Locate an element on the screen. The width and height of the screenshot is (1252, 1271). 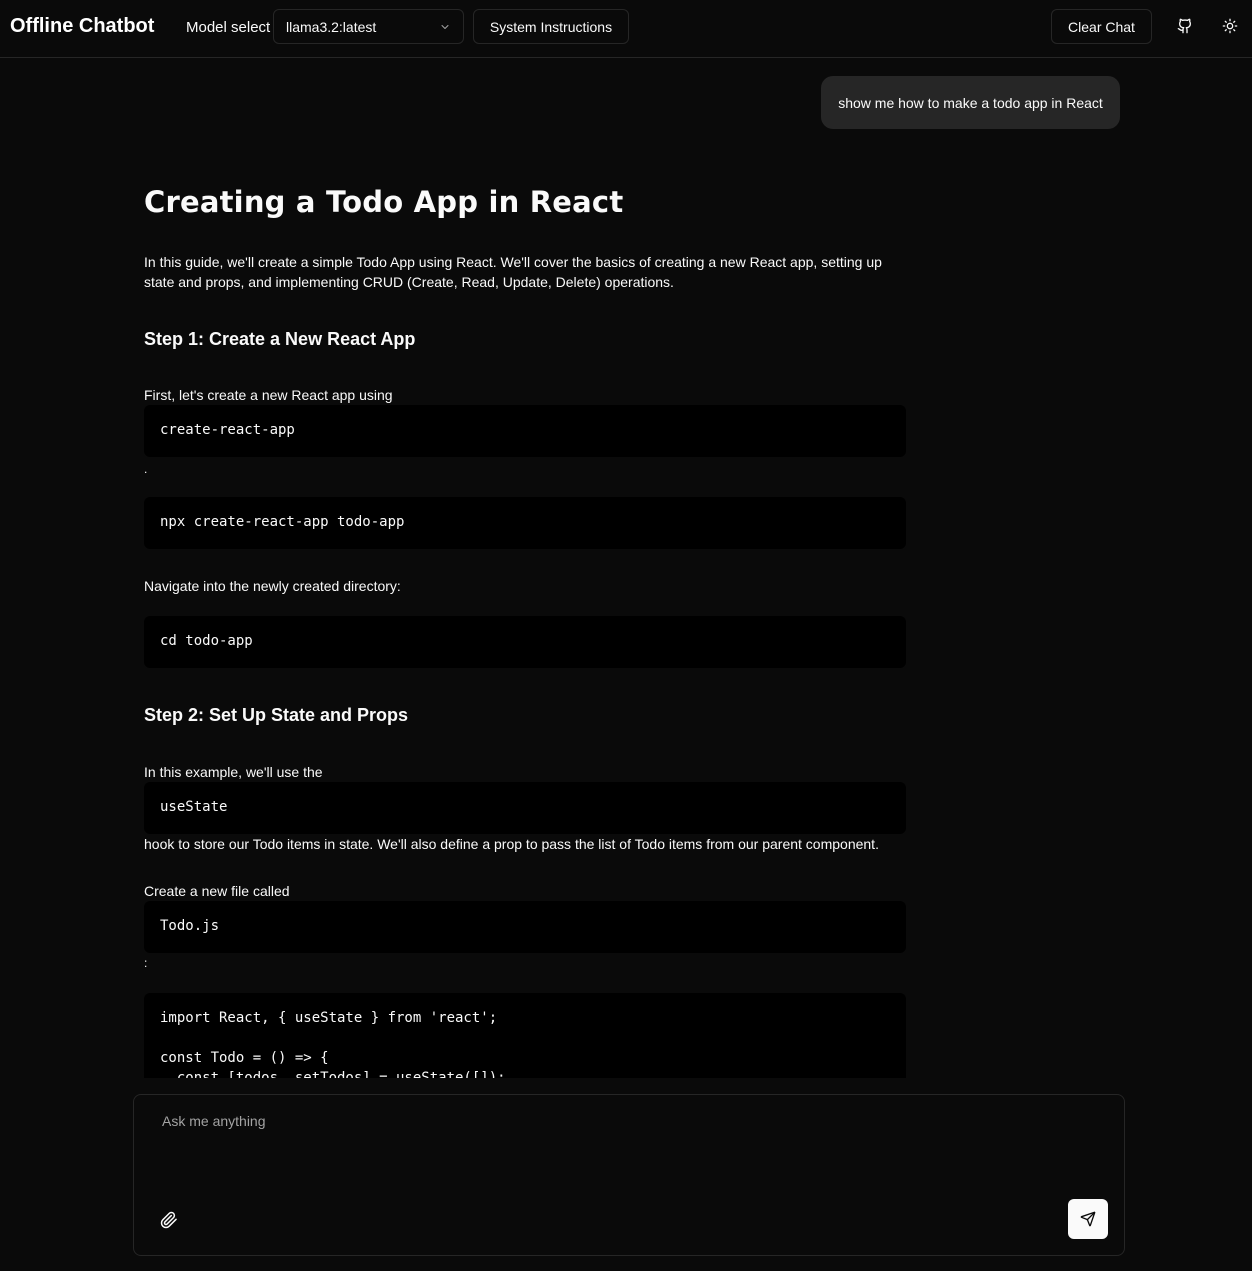
chat-input is located at coordinates (632, 1153).